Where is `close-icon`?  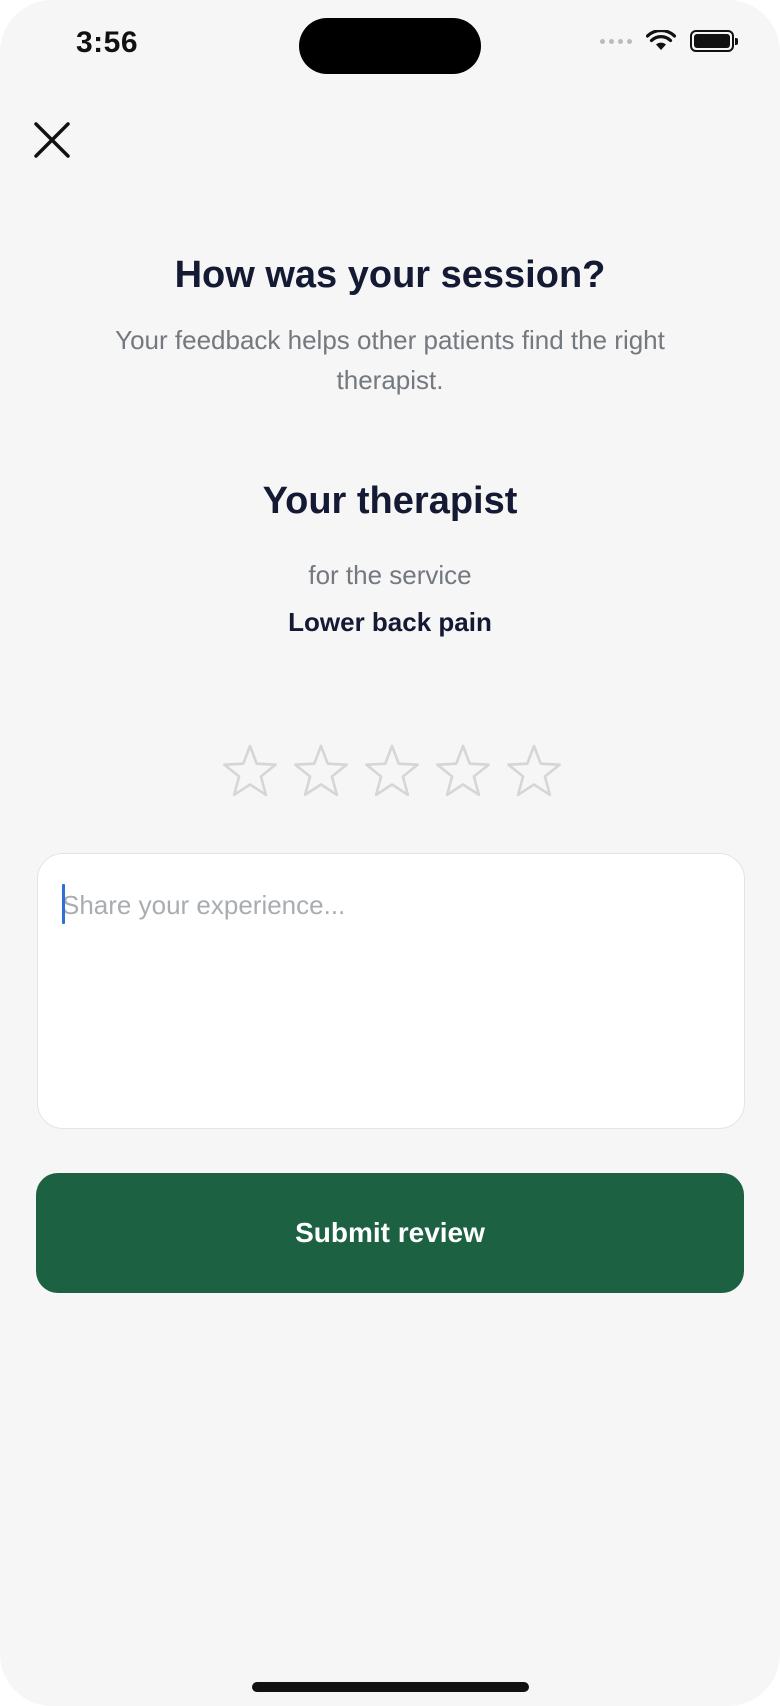
close-icon is located at coordinates (52, 140).